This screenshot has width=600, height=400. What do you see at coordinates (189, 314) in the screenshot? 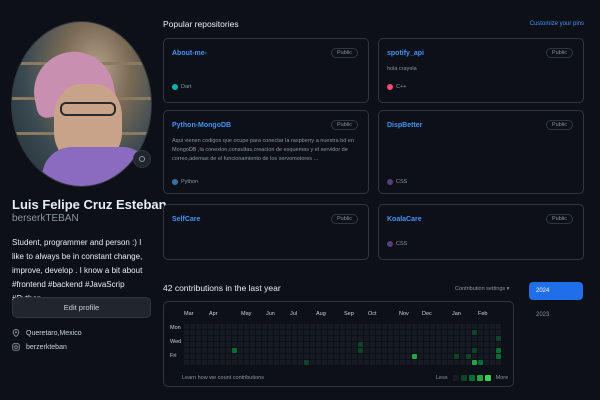
I see `month-label: Mar` at bounding box center [189, 314].